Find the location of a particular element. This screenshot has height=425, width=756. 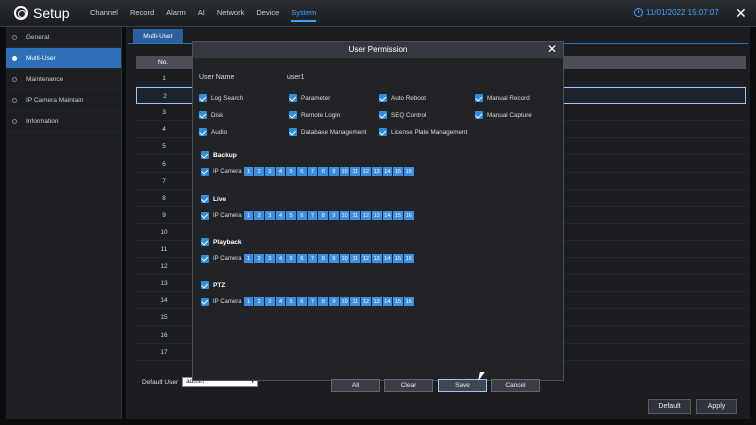

permission-manual-capture-checkbox: Manual Capture is located at coordinates (503, 115).